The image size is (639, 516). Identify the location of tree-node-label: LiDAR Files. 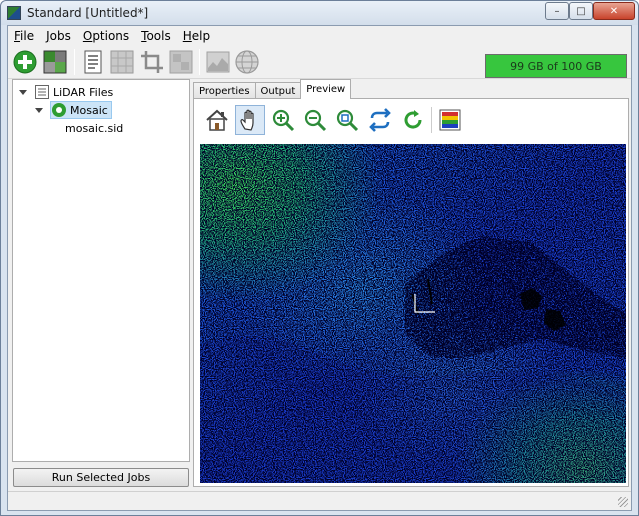
(83, 92).